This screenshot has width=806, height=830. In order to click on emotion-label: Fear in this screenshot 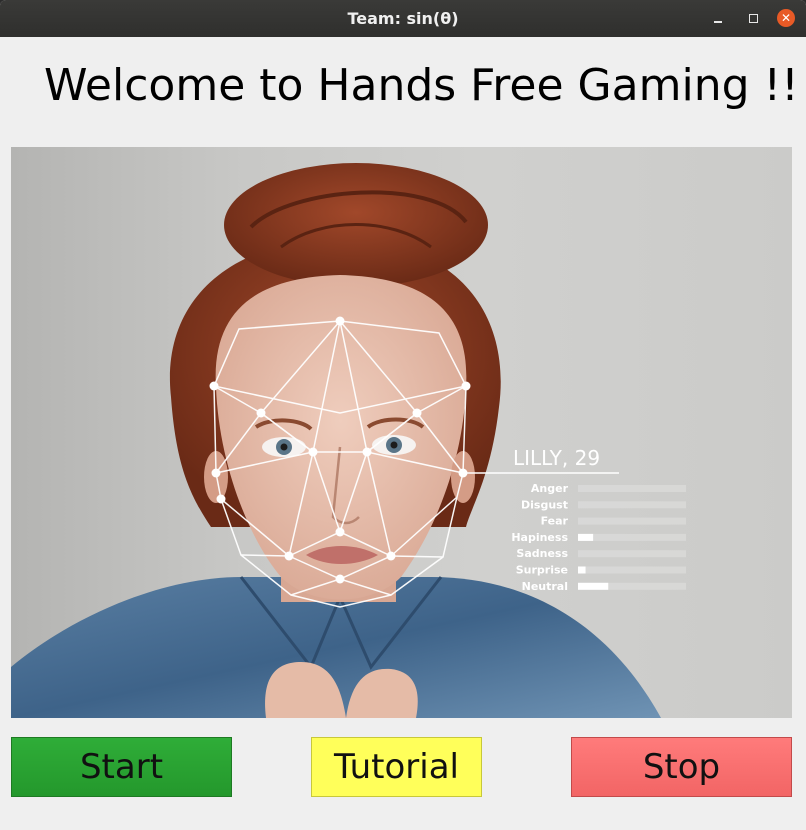, I will do `click(555, 521)`.